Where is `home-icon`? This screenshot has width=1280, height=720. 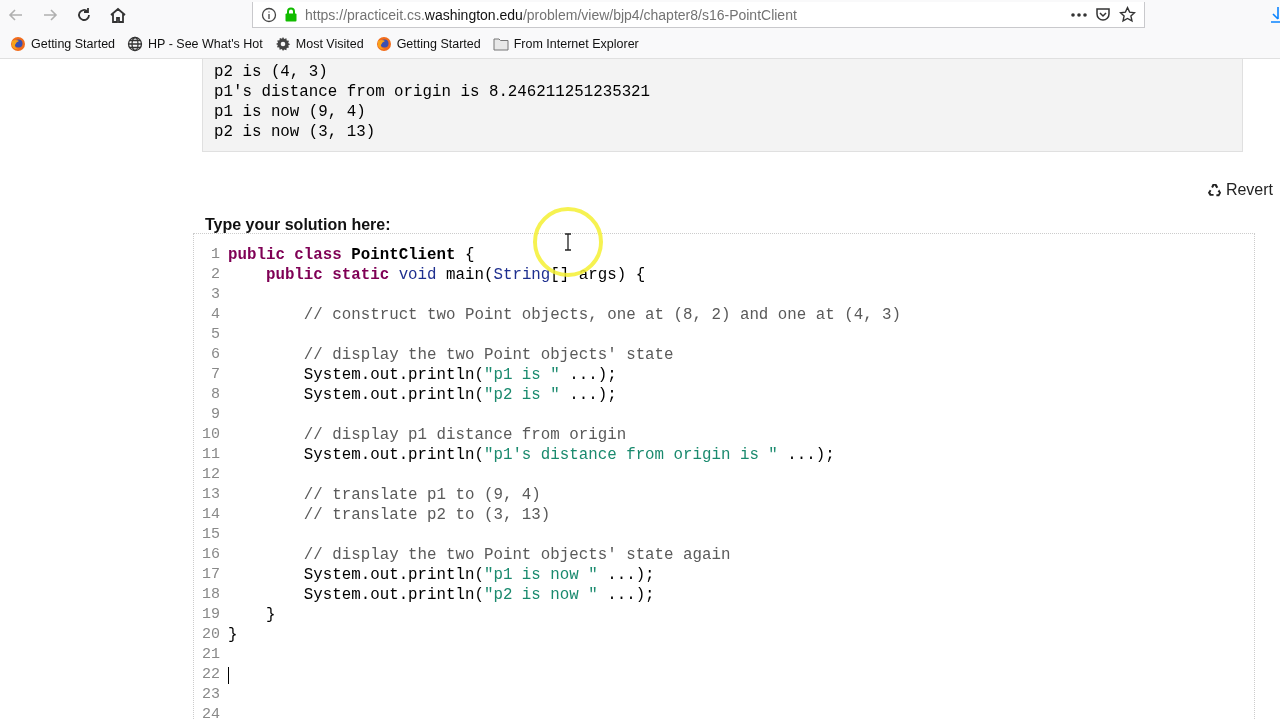
home-icon is located at coordinates (118, 15).